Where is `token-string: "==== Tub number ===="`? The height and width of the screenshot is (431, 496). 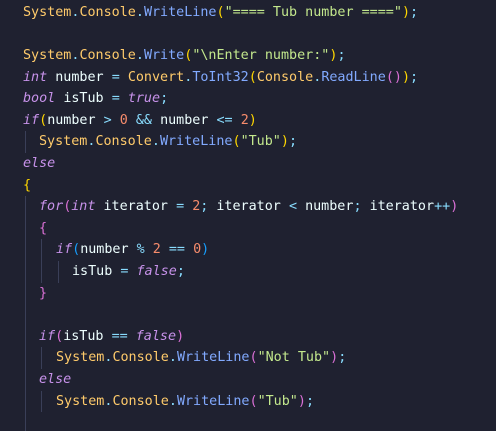 token-string: "==== Tub number ====" is located at coordinates (313, 12).